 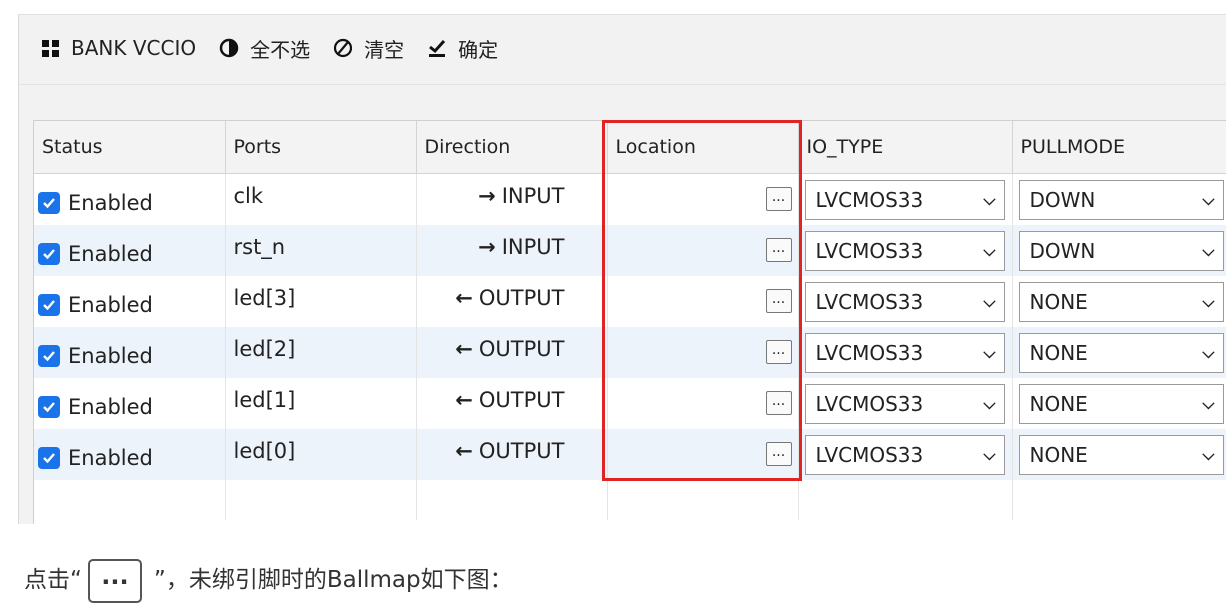 I want to click on caption-prefix: 点击“, so click(x=53, y=580).